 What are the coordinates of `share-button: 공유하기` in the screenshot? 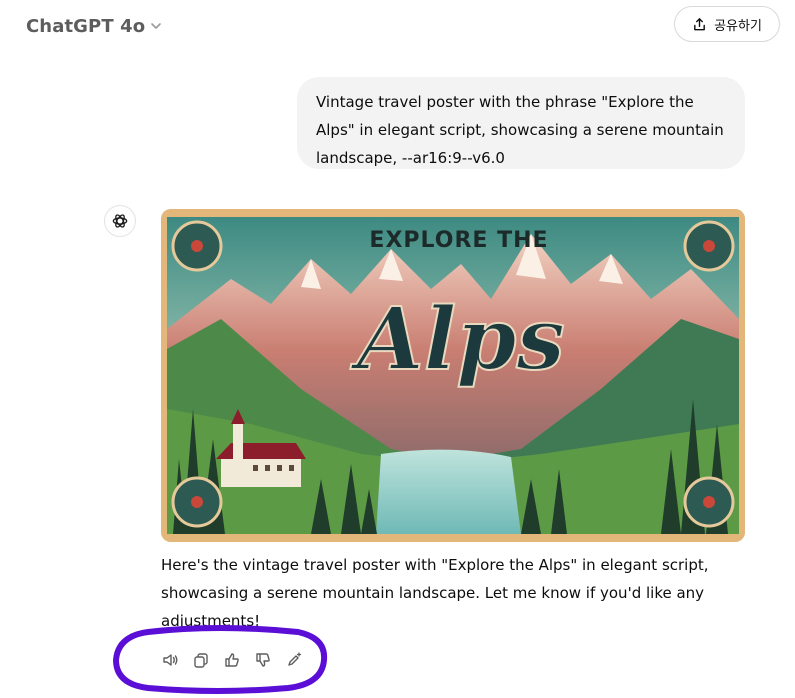 It's located at (727, 24).